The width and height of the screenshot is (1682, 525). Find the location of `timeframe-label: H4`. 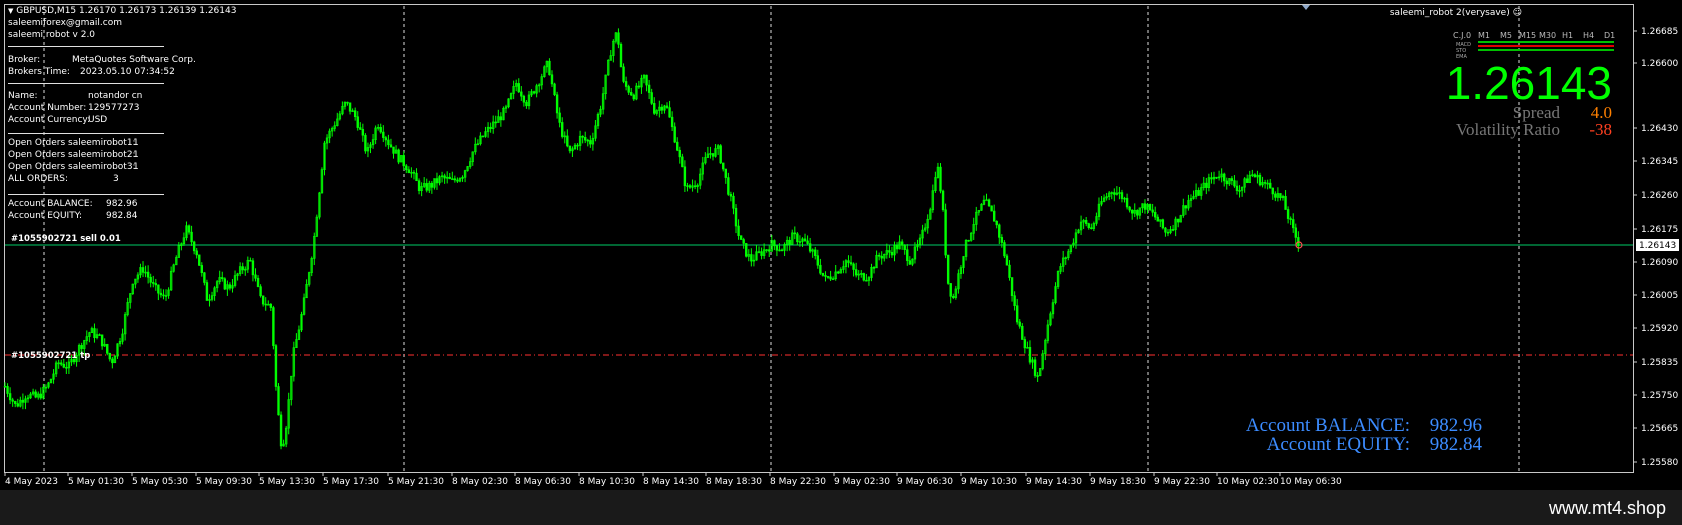

timeframe-label: H4 is located at coordinates (1588, 35).